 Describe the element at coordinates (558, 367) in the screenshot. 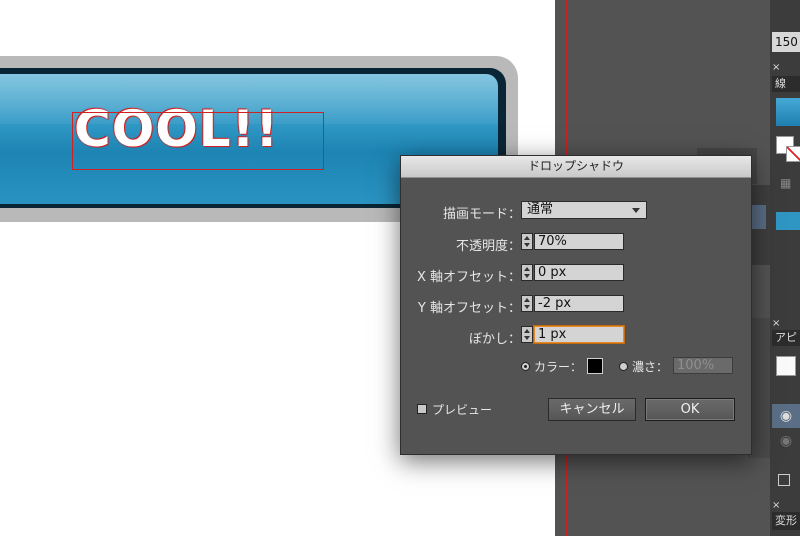

I see `color-option-label: カラー：` at that location.